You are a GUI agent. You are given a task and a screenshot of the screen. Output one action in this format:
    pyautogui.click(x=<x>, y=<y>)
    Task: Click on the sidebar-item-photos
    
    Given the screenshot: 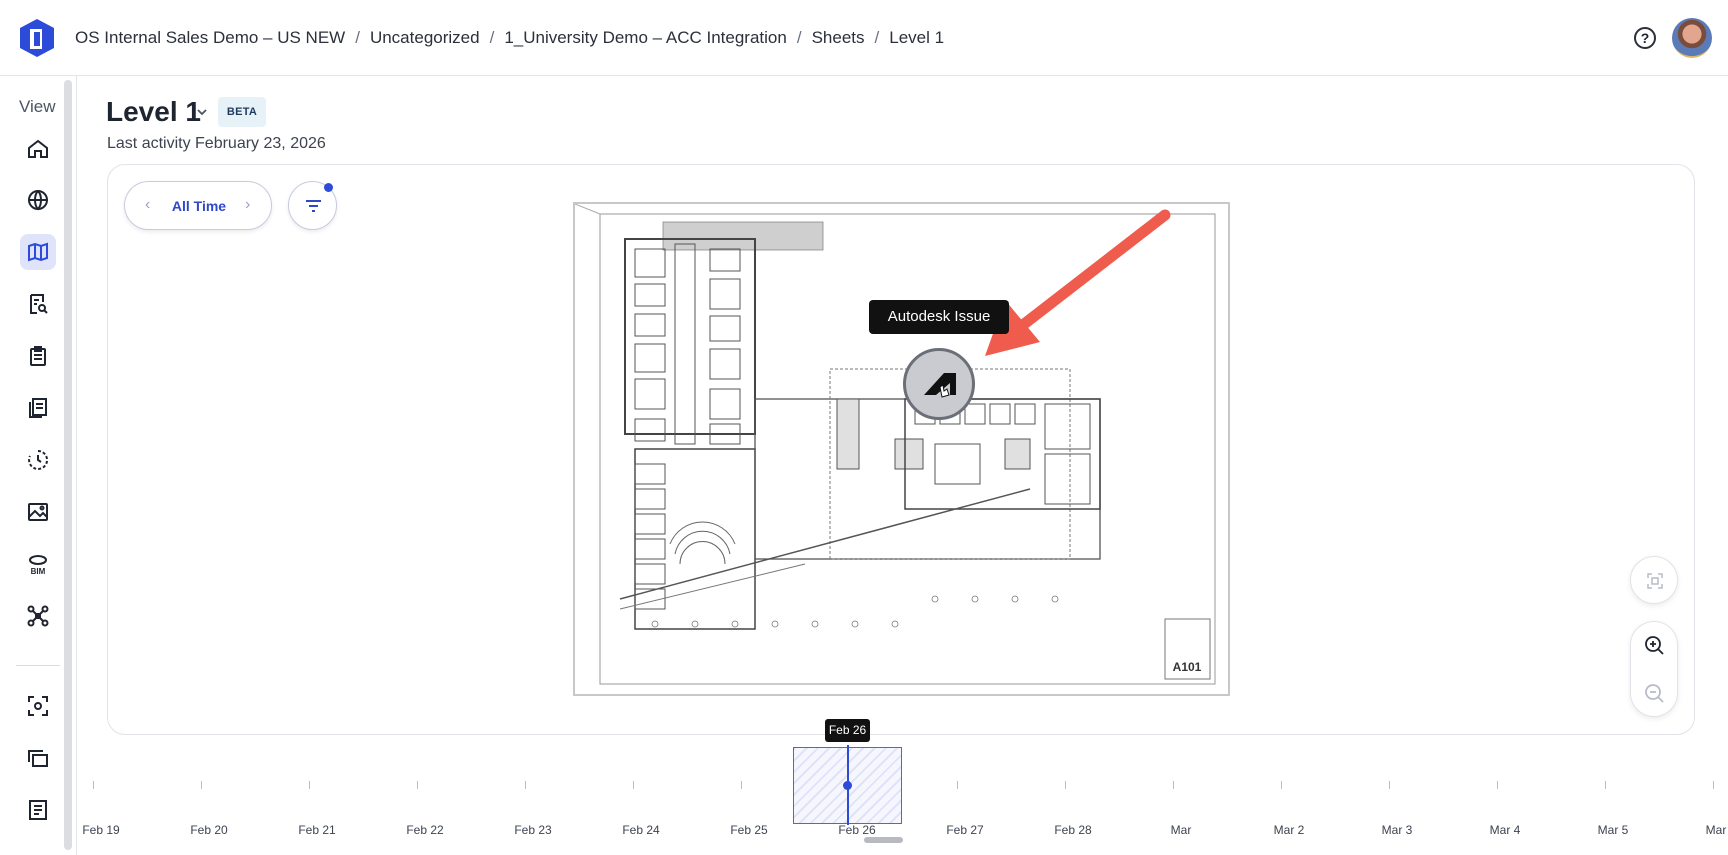 What is the action you would take?
    pyautogui.click(x=38, y=512)
    